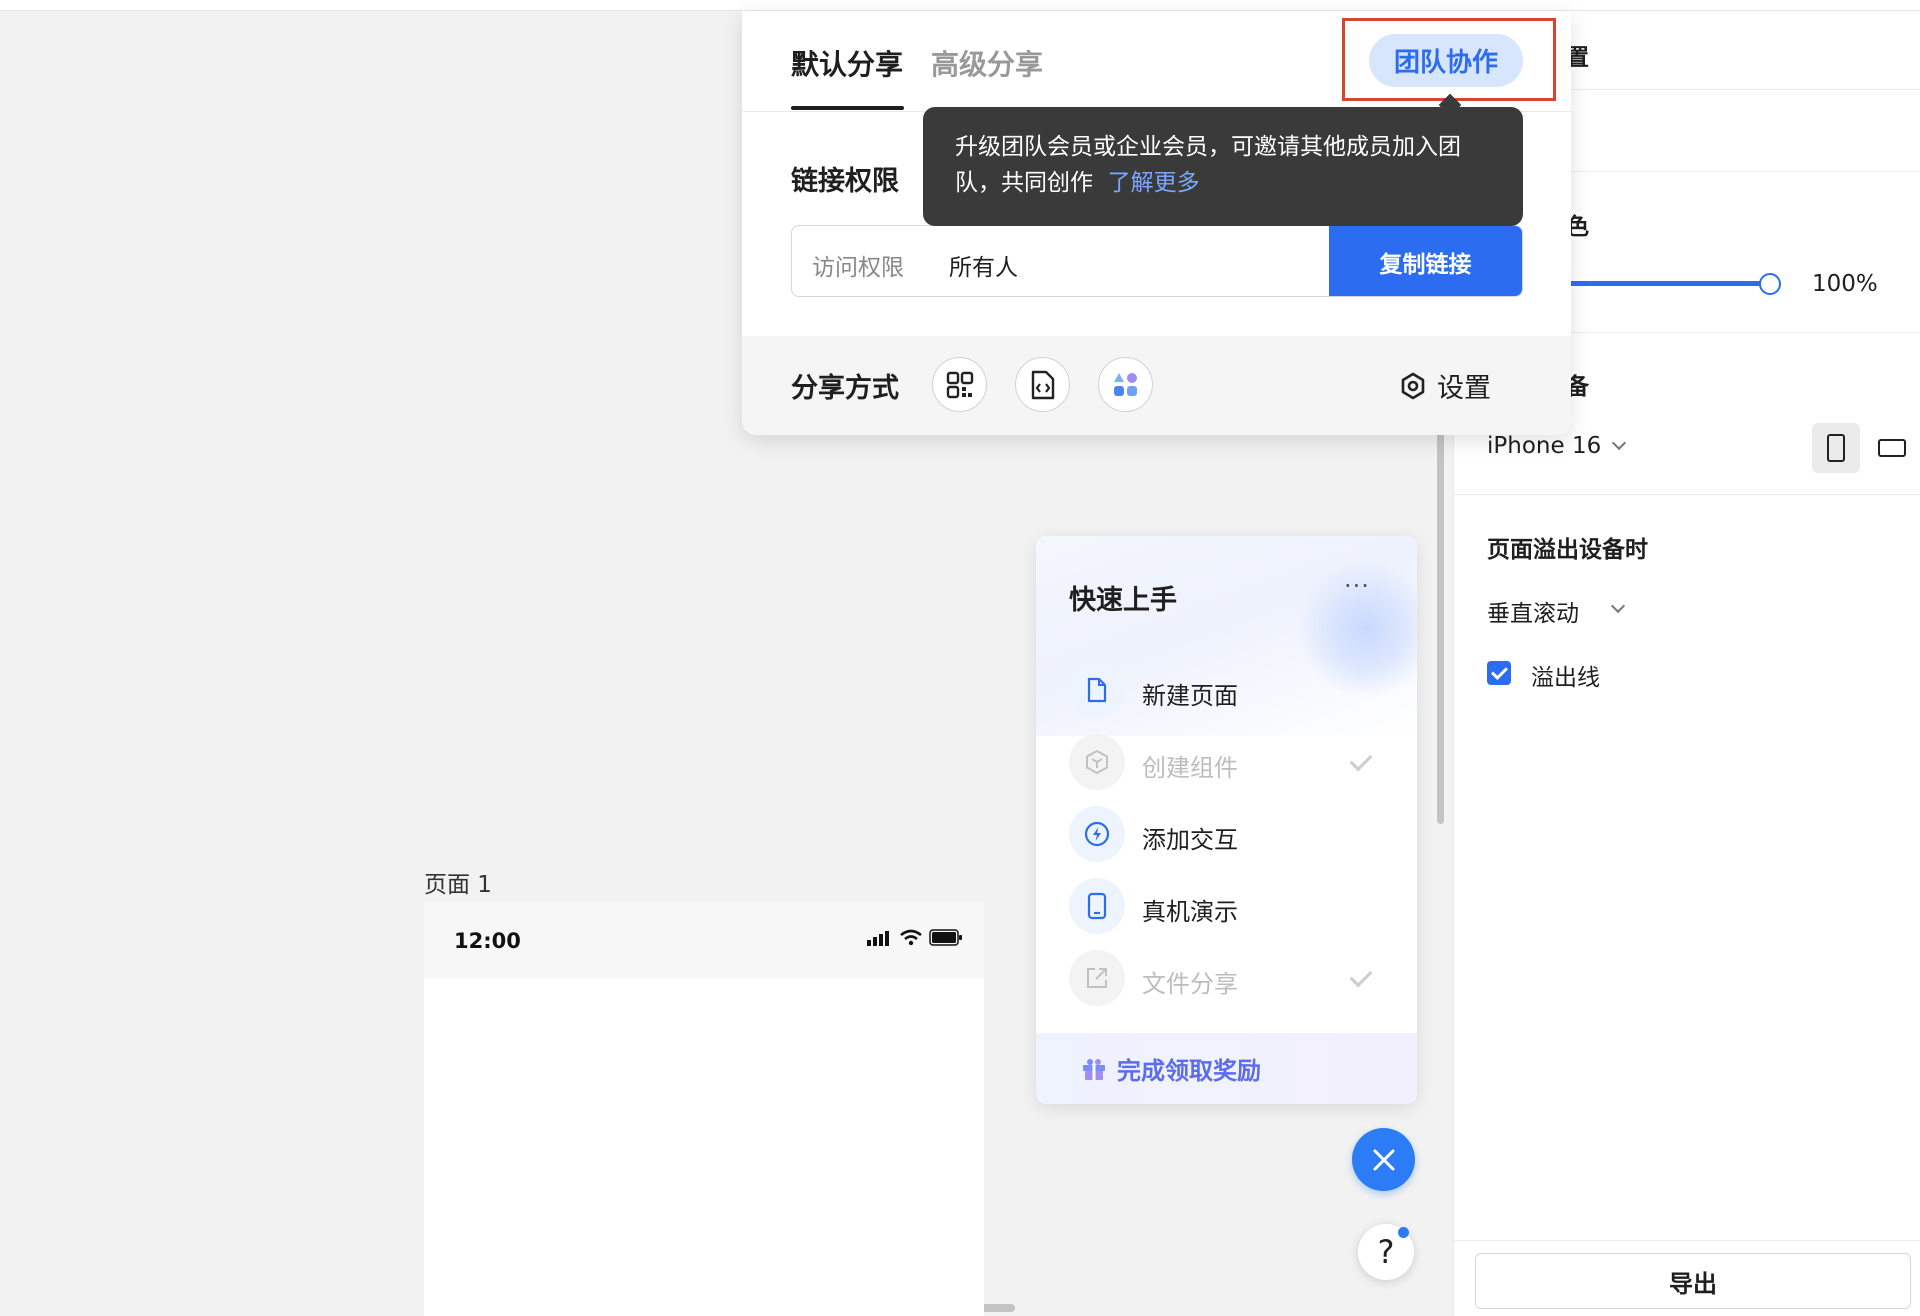 The height and width of the screenshot is (1316, 1920). I want to click on phone-icon, so click(1097, 906).